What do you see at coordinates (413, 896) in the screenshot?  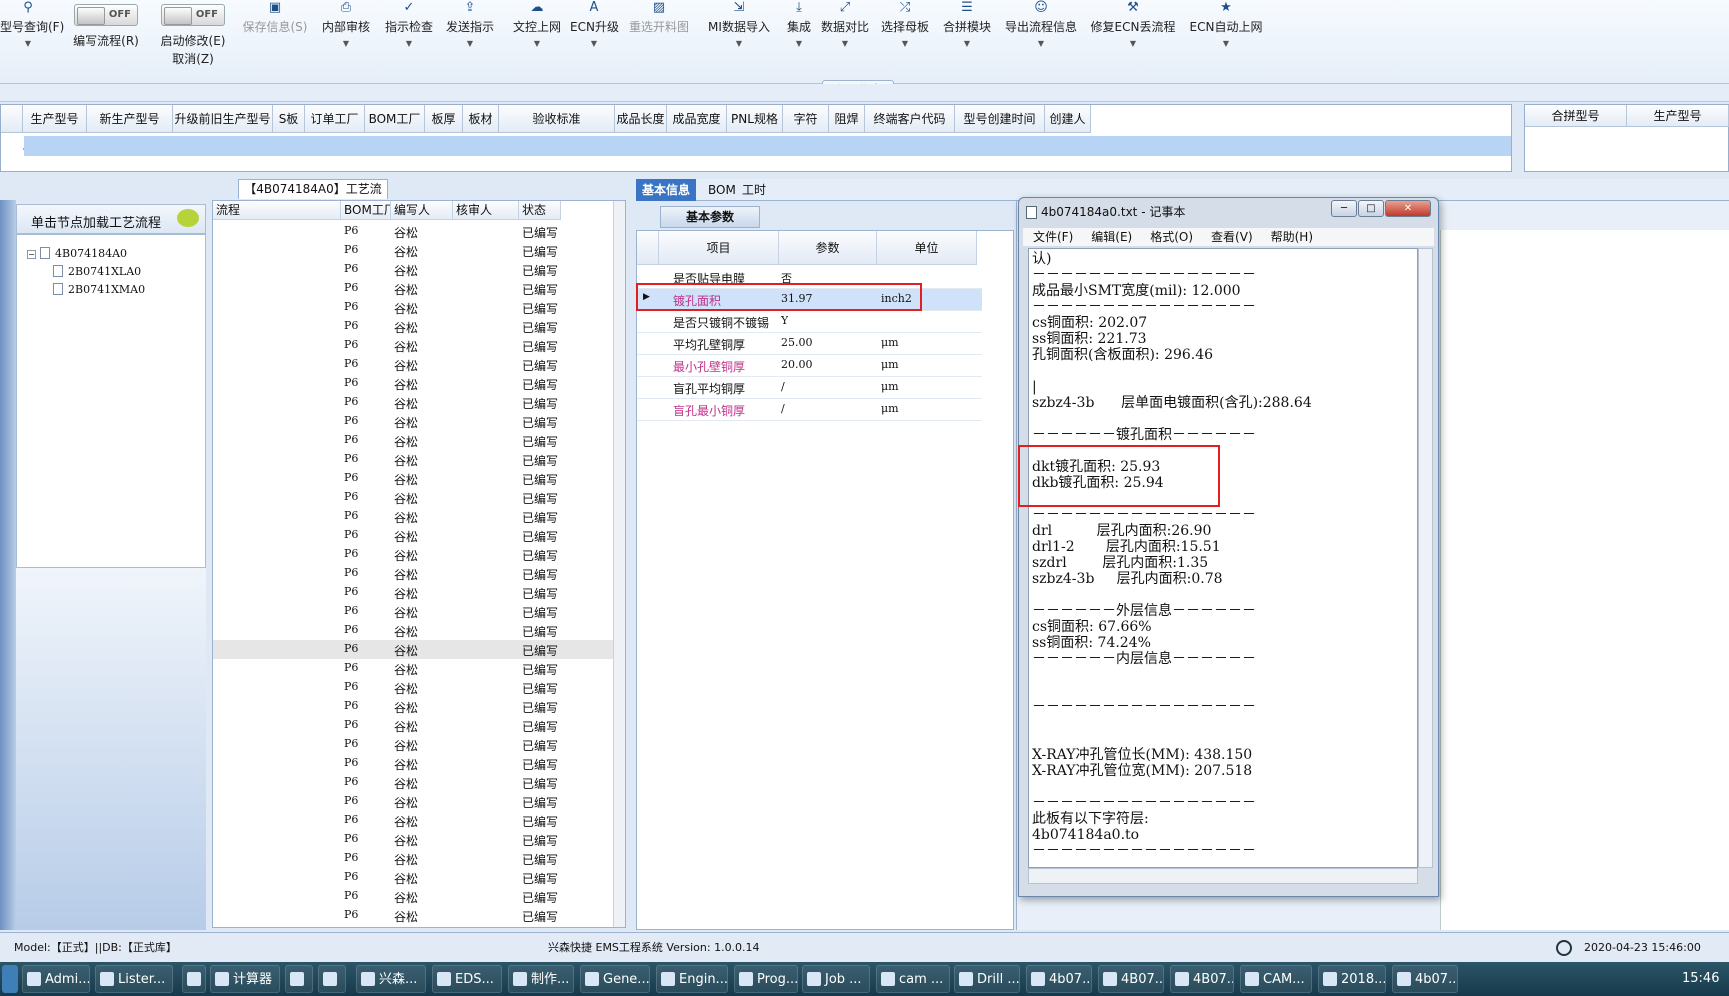 I see `process-row: 钻孔2P6谷松已编写` at bounding box center [413, 896].